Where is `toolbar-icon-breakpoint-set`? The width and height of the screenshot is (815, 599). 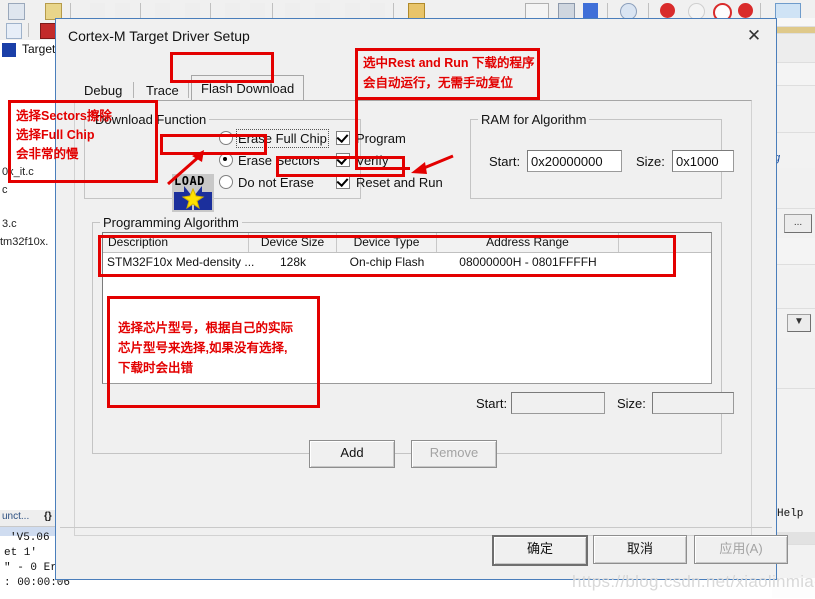 toolbar-icon-breakpoint-set is located at coordinates (667, 10).